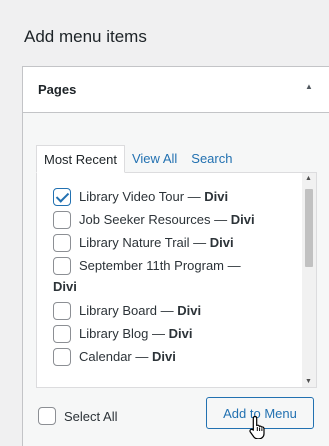 This screenshot has height=446, width=329. I want to click on list-item: Job Seeker Resources — Divi, so click(175, 220).